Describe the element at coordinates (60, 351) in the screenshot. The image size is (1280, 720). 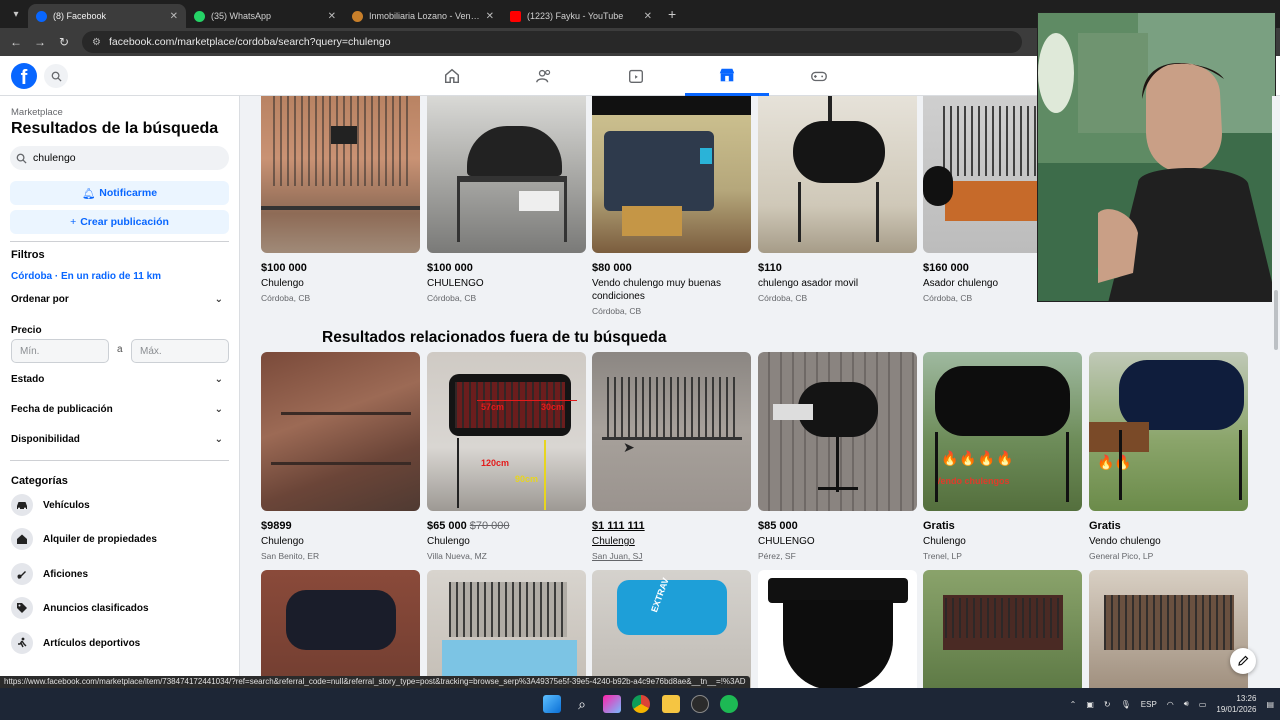
I see `price-min-input: Mín.` at that location.